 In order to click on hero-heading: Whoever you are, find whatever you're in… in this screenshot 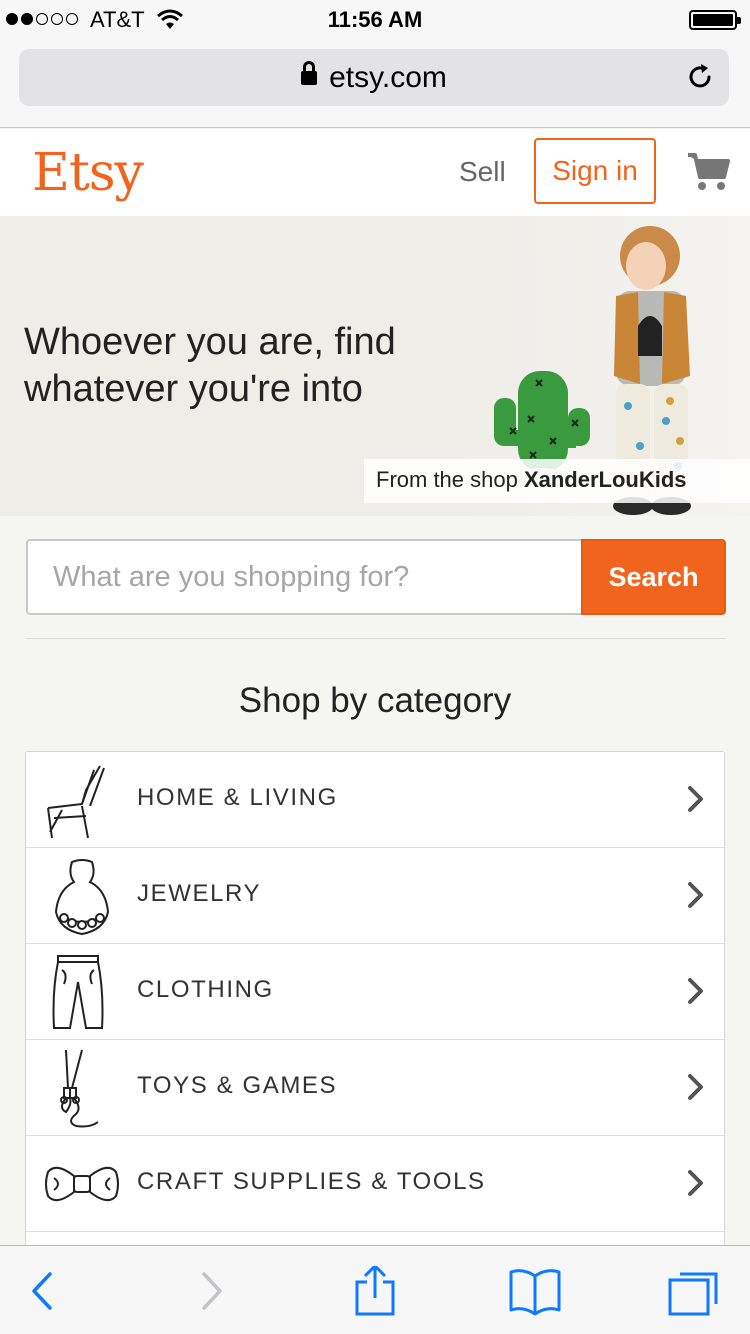, I will do `click(210, 365)`.